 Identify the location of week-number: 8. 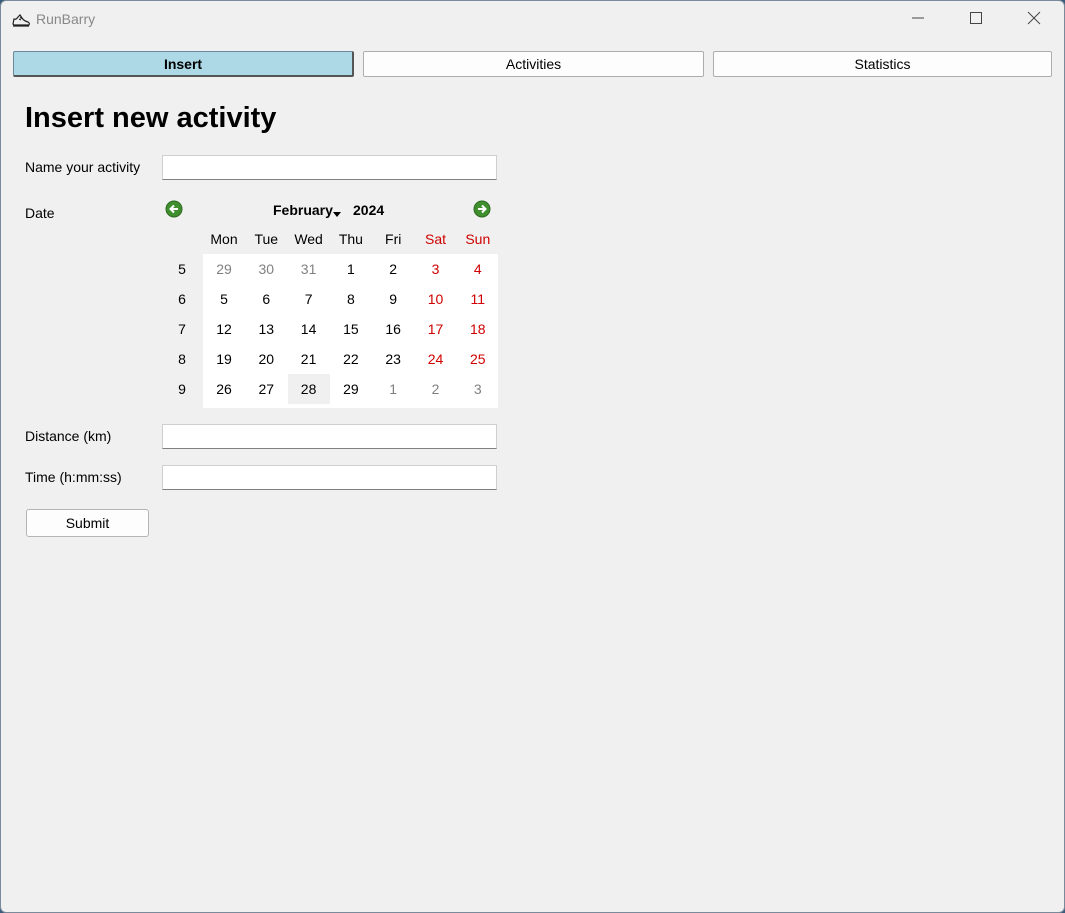
(182, 359).